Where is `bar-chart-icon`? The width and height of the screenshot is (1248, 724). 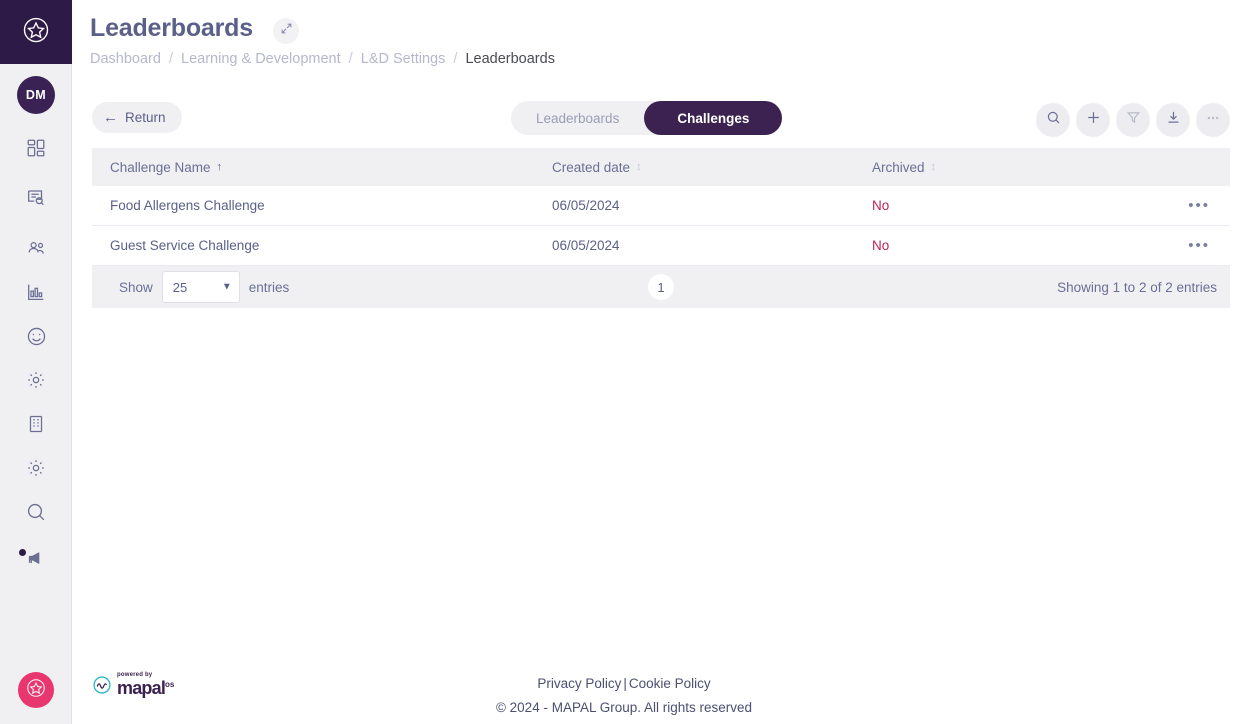 bar-chart-icon is located at coordinates (36, 292).